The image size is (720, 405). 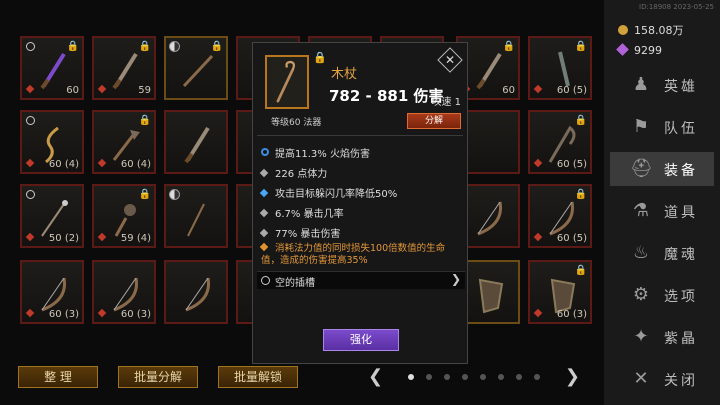 I want to click on gear-icon: ⚙, so click(x=641, y=294).